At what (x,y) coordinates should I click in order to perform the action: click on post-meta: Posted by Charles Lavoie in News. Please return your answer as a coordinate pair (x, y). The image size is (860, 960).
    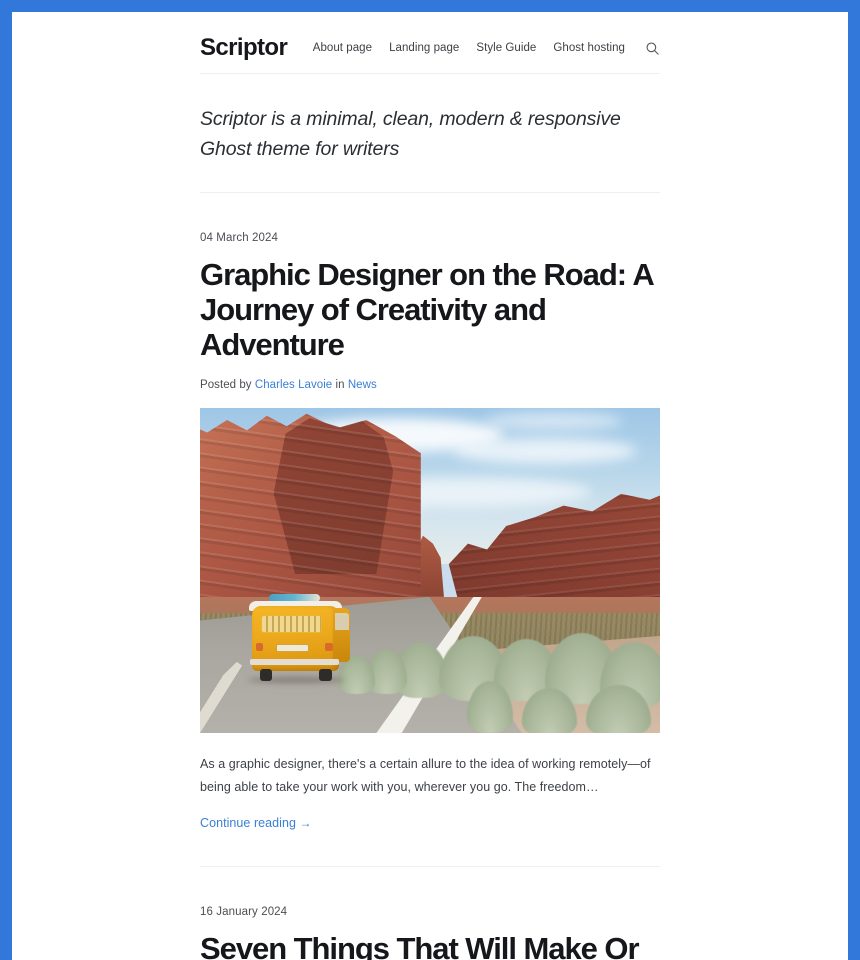
    Looking at the image, I should click on (430, 385).